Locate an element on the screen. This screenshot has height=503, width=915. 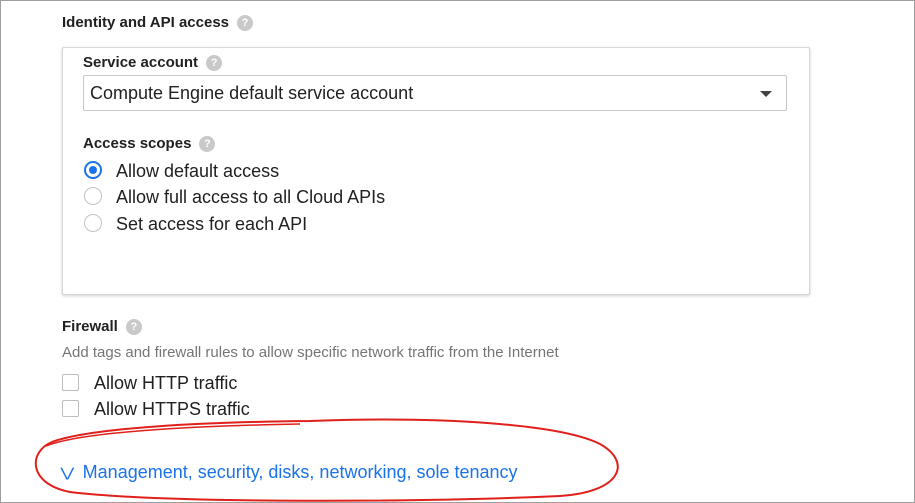
access-scopes-label: Access scopes? is located at coordinates (149, 144).